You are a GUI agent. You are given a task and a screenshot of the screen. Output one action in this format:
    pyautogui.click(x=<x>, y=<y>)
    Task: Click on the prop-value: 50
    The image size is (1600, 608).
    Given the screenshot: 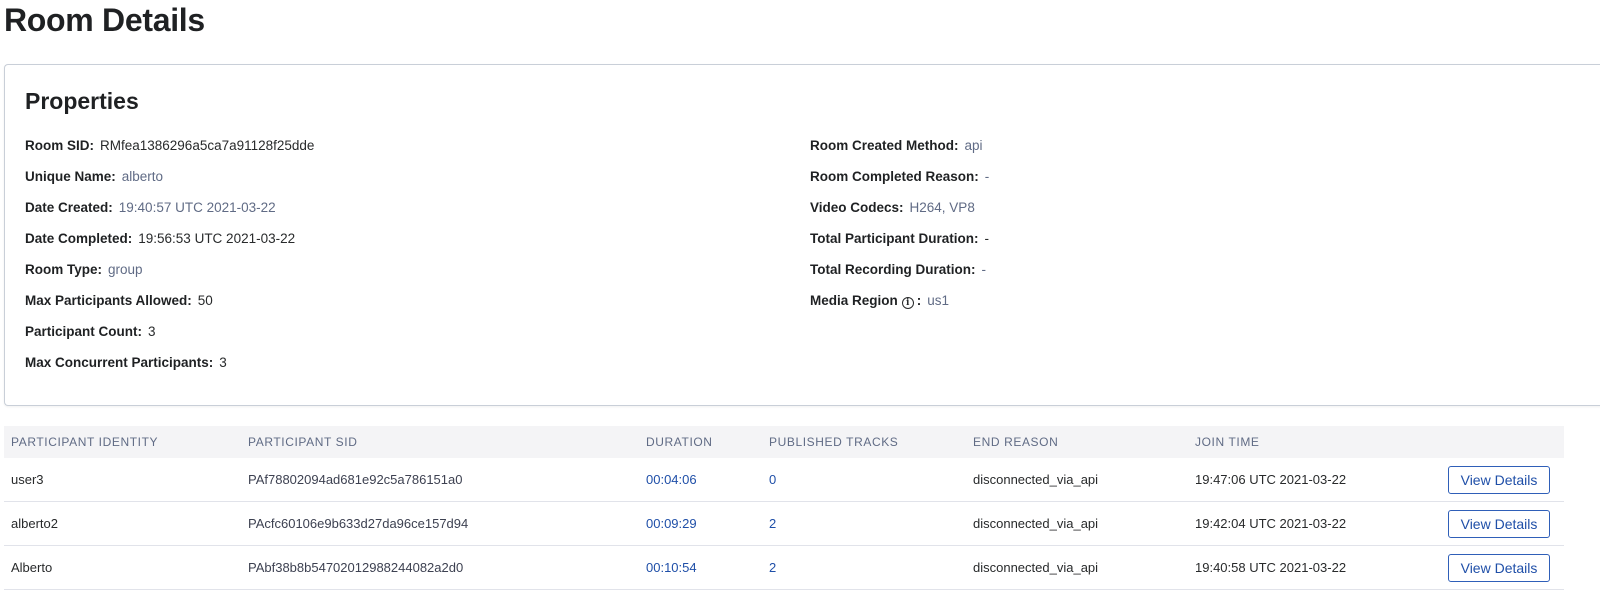 What is the action you would take?
    pyautogui.click(x=205, y=300)
    